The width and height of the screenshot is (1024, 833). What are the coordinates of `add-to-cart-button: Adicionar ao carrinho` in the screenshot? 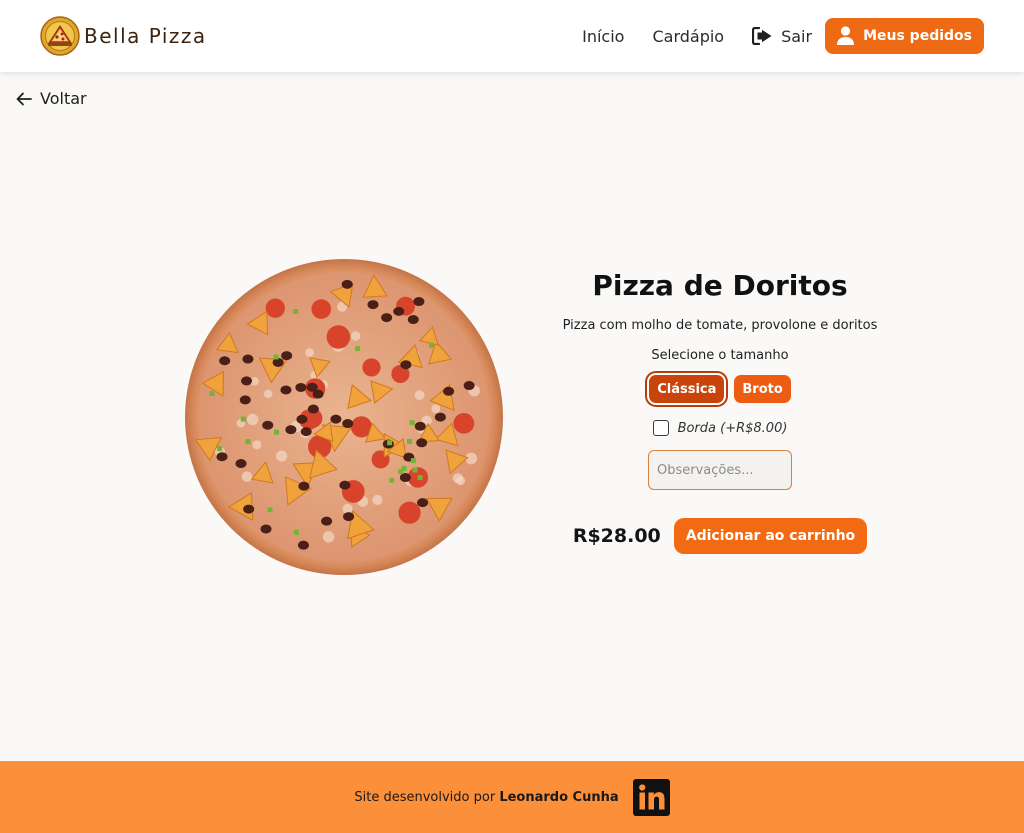 It's located at (770, 536).